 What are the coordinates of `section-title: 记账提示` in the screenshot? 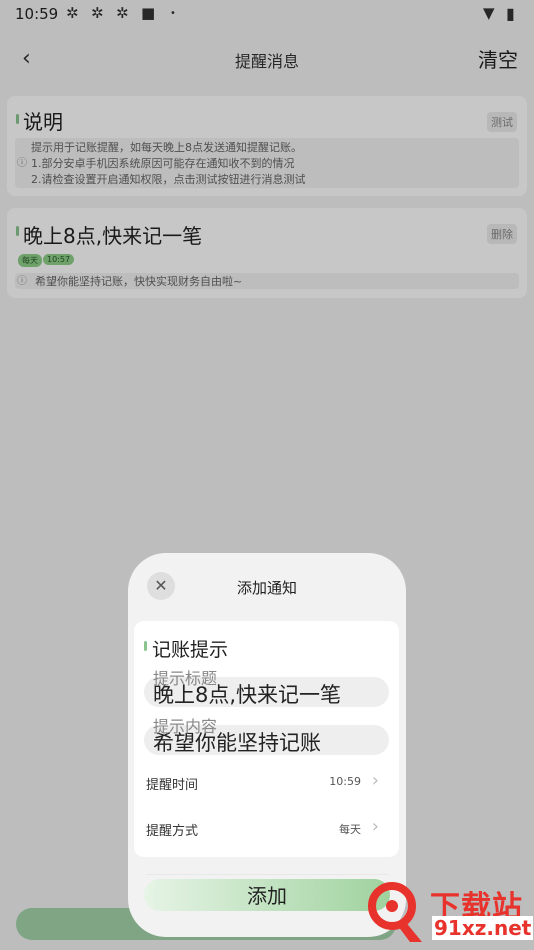 It's located at (190, 650).